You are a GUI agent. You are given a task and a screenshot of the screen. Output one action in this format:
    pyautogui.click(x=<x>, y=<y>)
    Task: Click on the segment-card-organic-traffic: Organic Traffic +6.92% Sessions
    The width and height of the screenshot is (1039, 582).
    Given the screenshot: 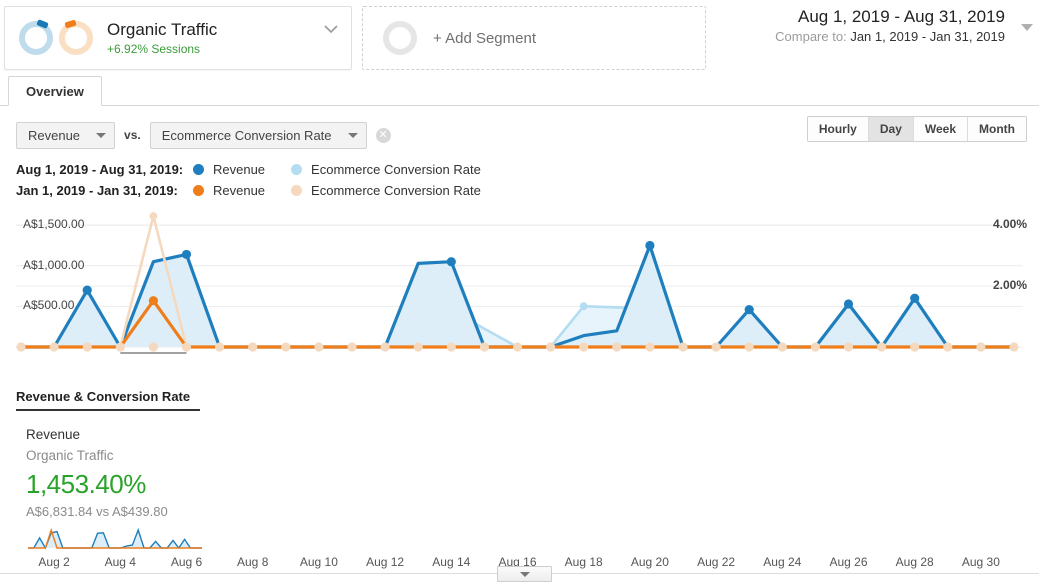 What is the action you would take?
    pyautogui.click(x=178, y=38)
    